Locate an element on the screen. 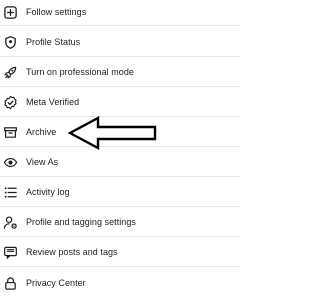 The width and height of the screenshot is (320, 300). menu-item-professional-mode: Turn on professional mode is located at coordinates (120, 72).